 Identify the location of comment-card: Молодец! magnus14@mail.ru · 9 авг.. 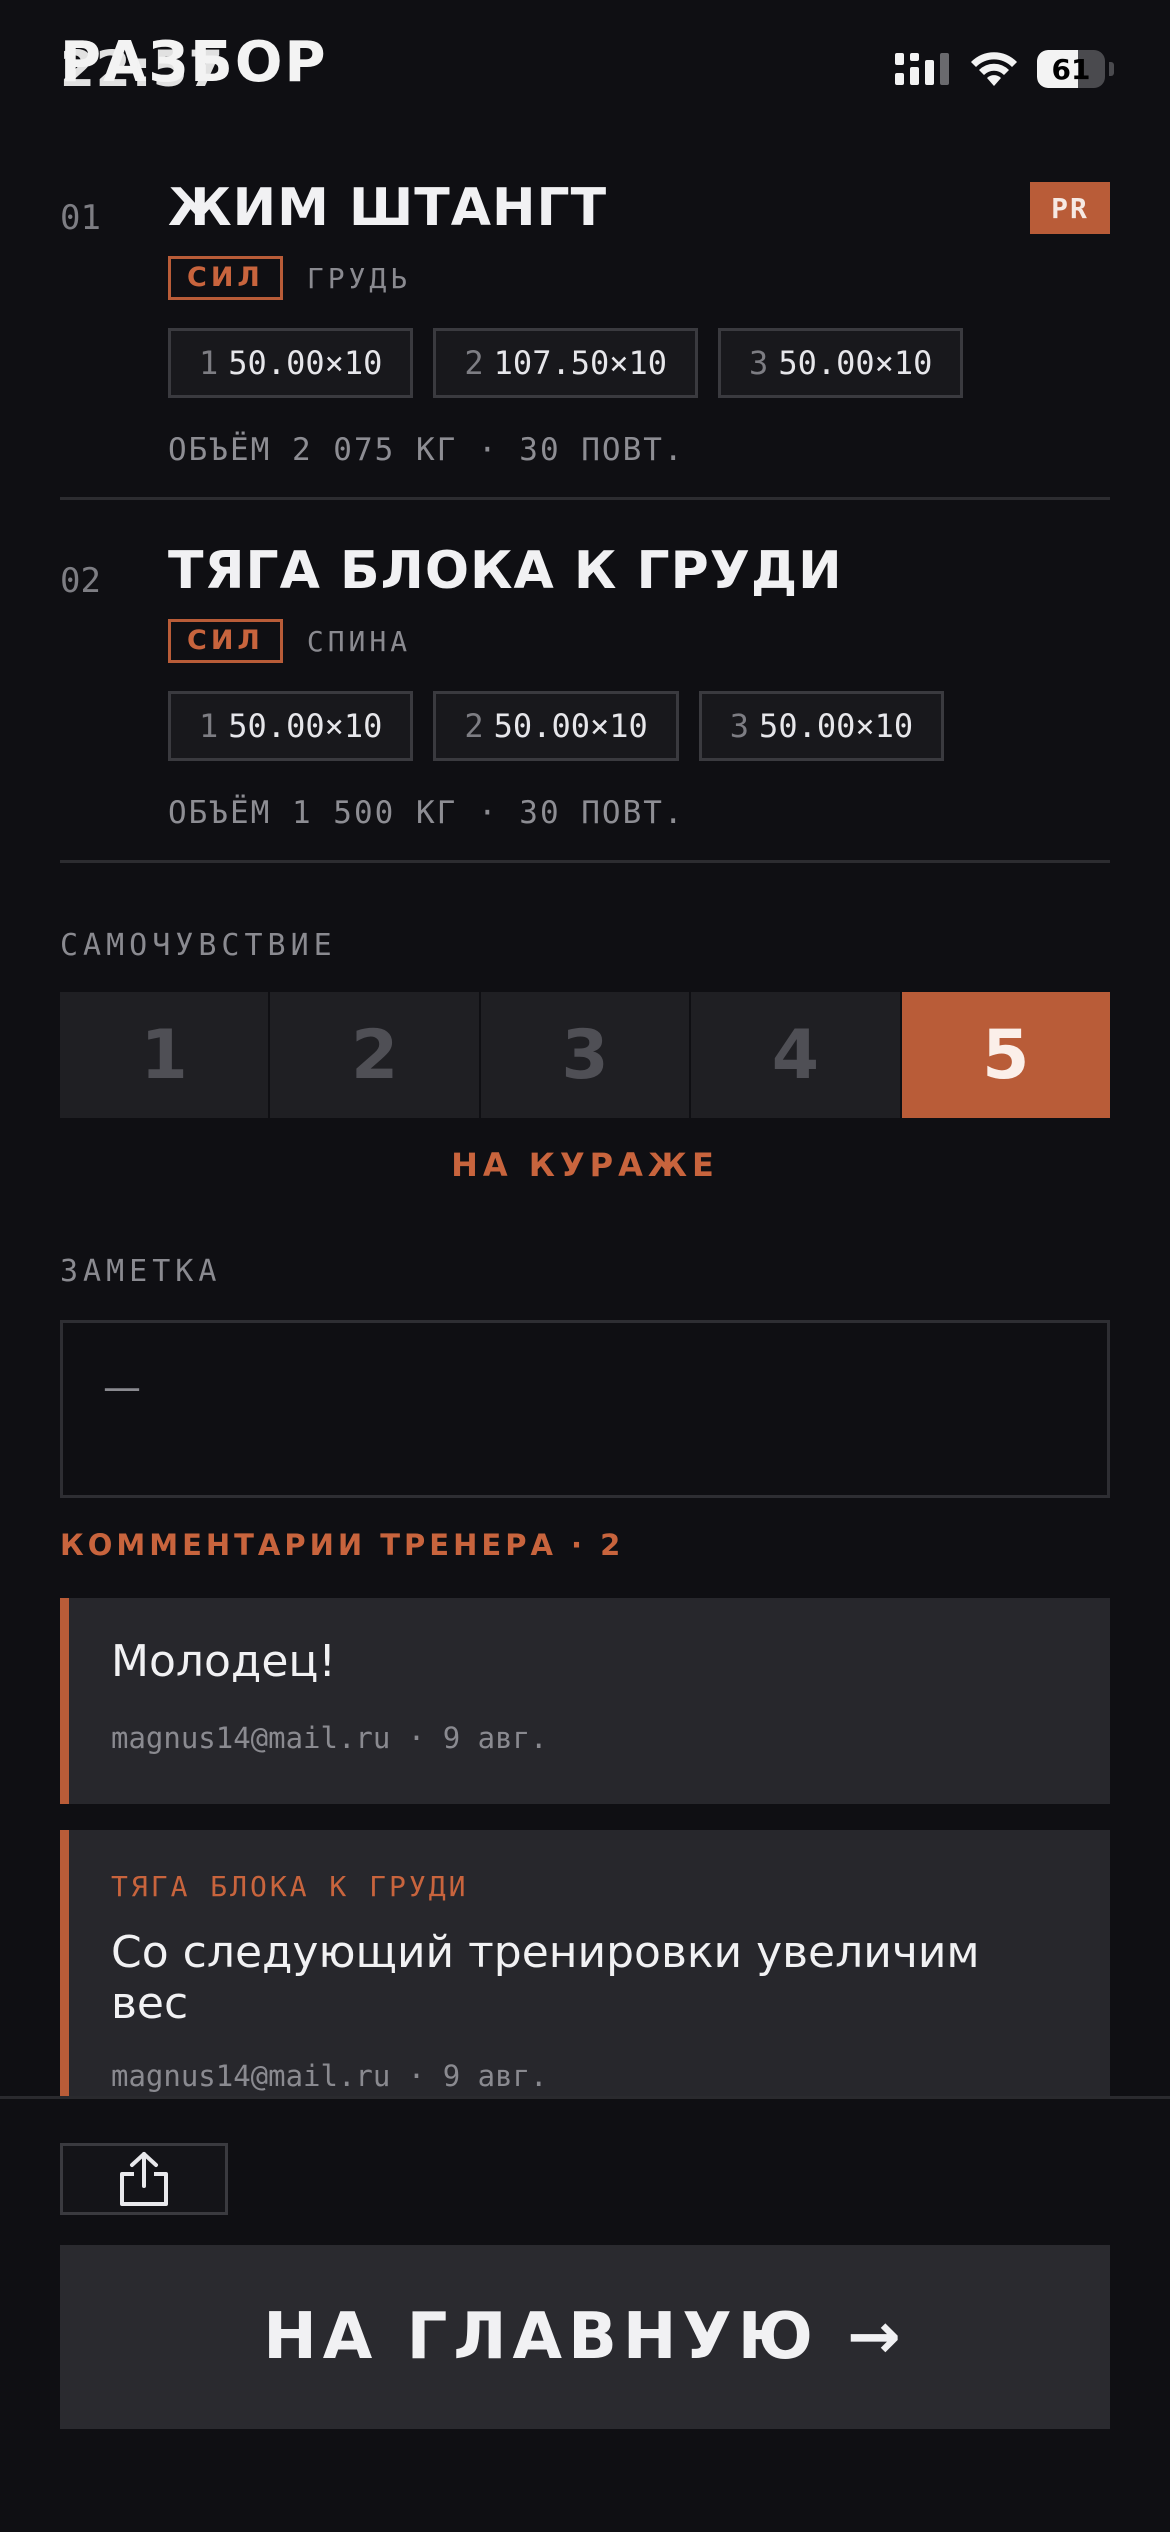
(585, 1701).